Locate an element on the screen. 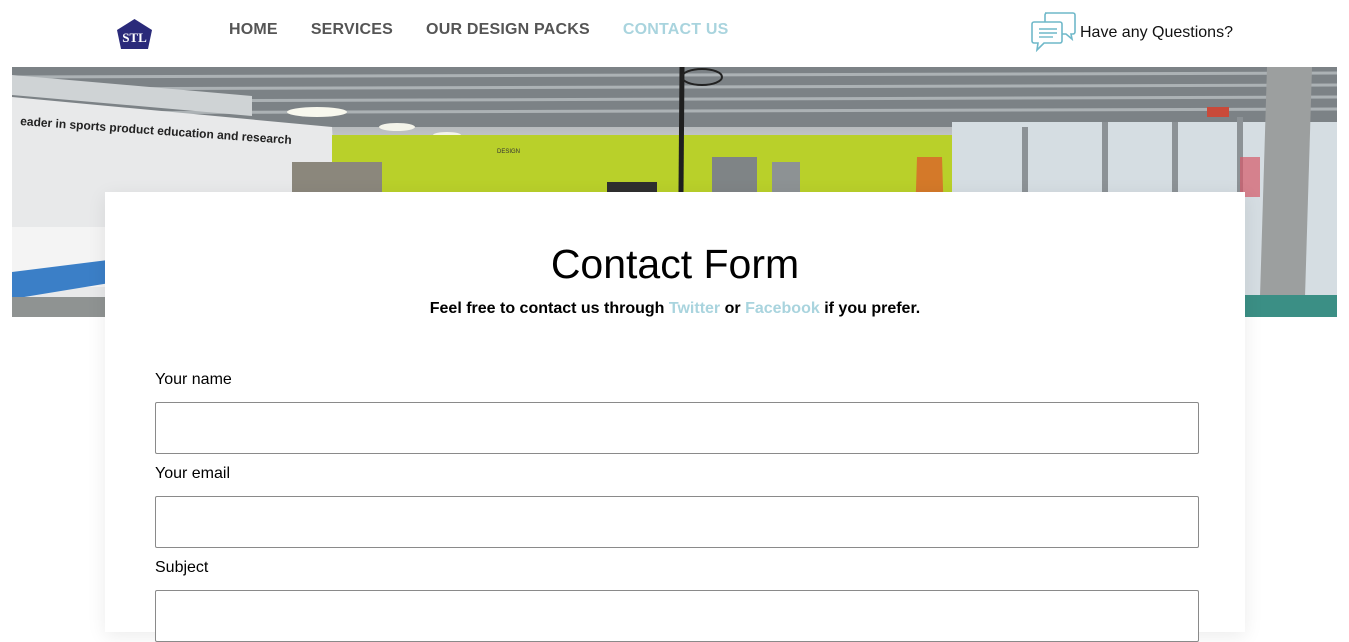  svg-text: STL is located at coordinates (134, 37).